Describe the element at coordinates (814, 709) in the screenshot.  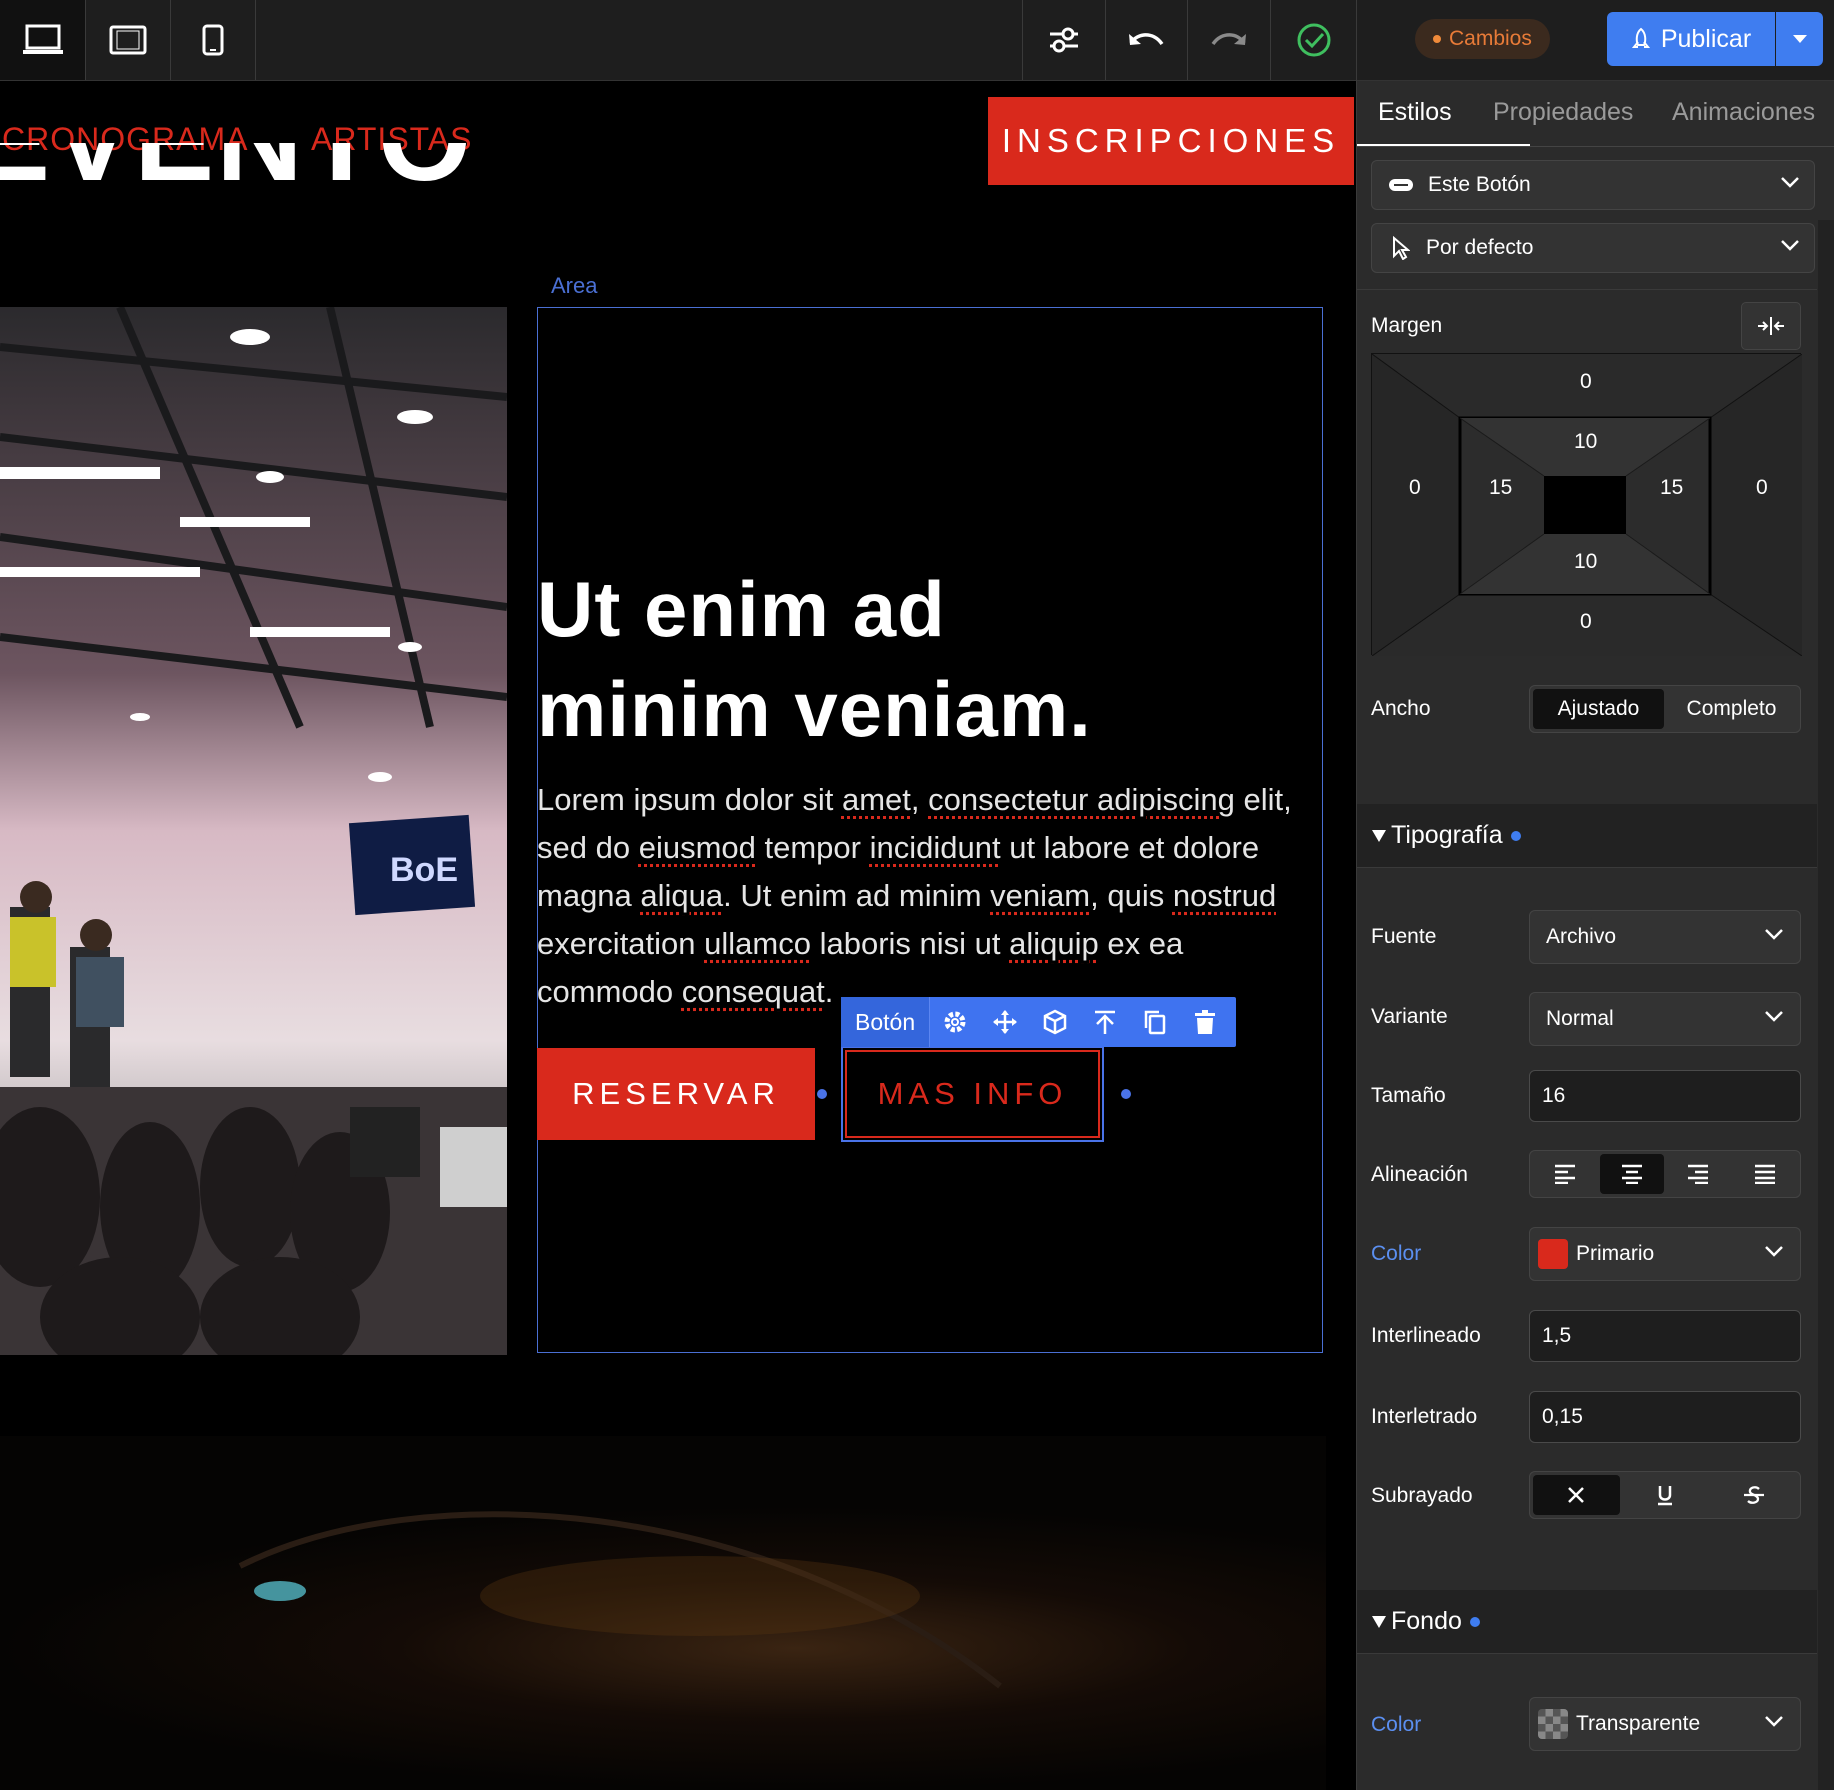
I see `section-heading-line2: minim veniam.` at that location.